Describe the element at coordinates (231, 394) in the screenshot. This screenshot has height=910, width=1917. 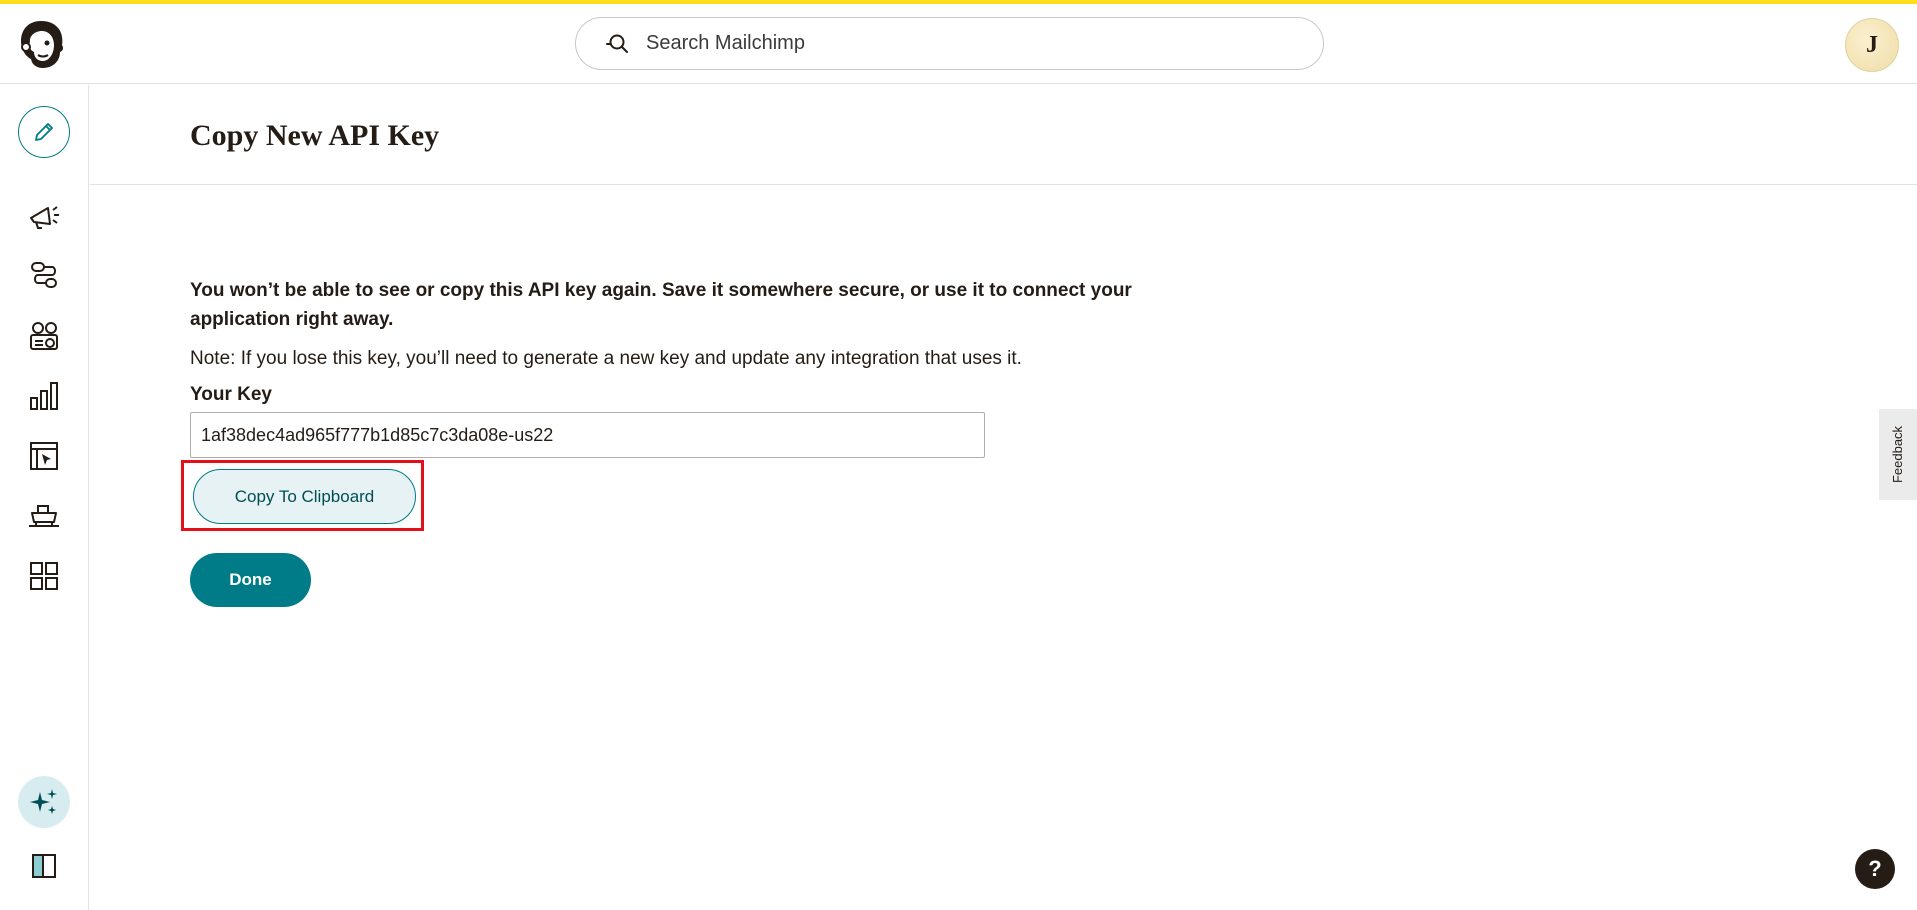
I see `key-label: Your Key` at that location.